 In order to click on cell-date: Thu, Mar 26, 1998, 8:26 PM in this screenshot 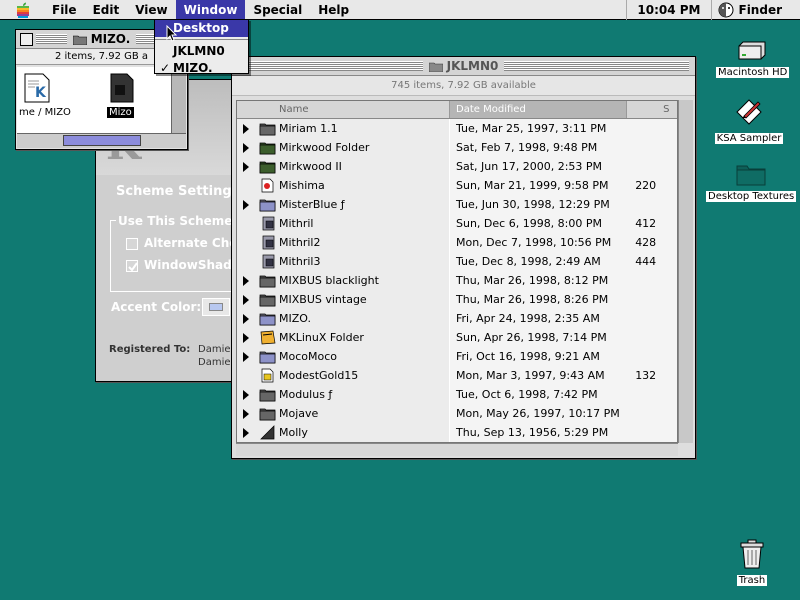, I will do `click(539, 299)`.